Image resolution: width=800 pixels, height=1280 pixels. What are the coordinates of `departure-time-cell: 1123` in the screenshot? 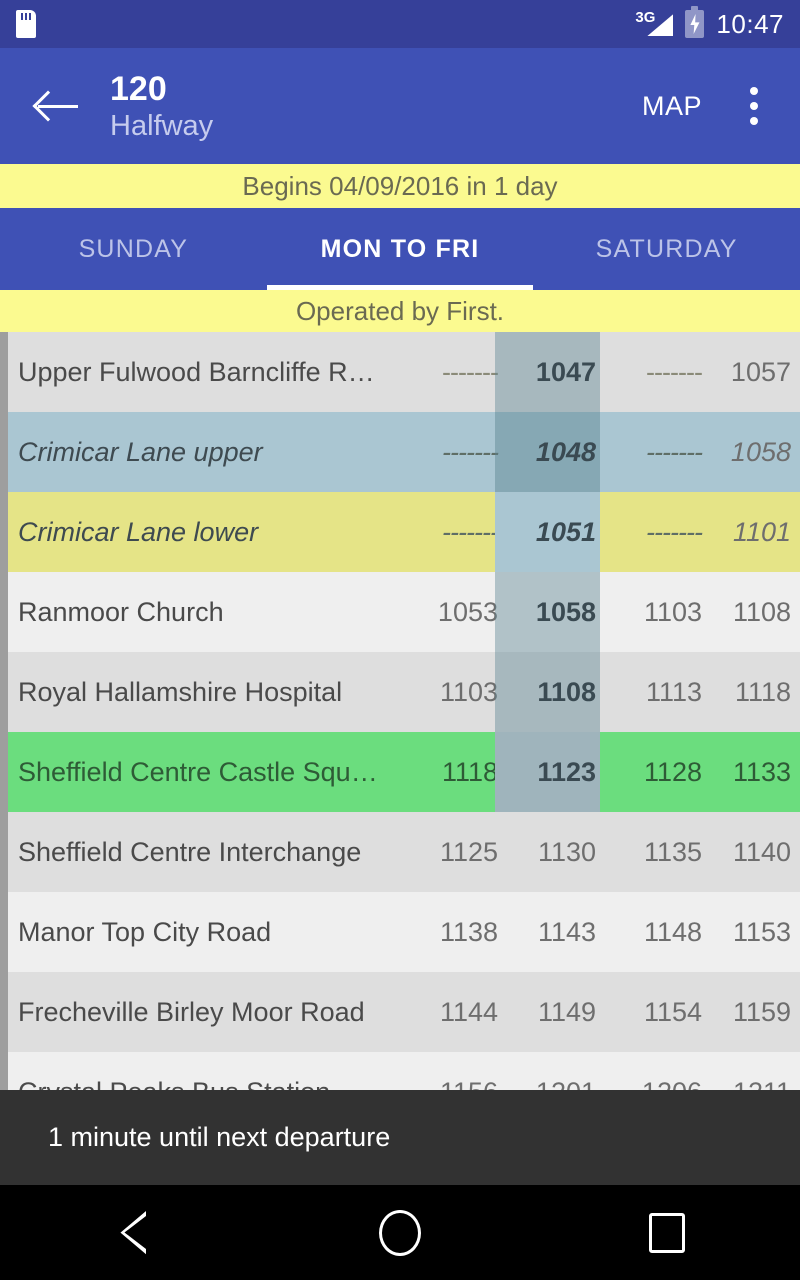 It's located at (566, 771).